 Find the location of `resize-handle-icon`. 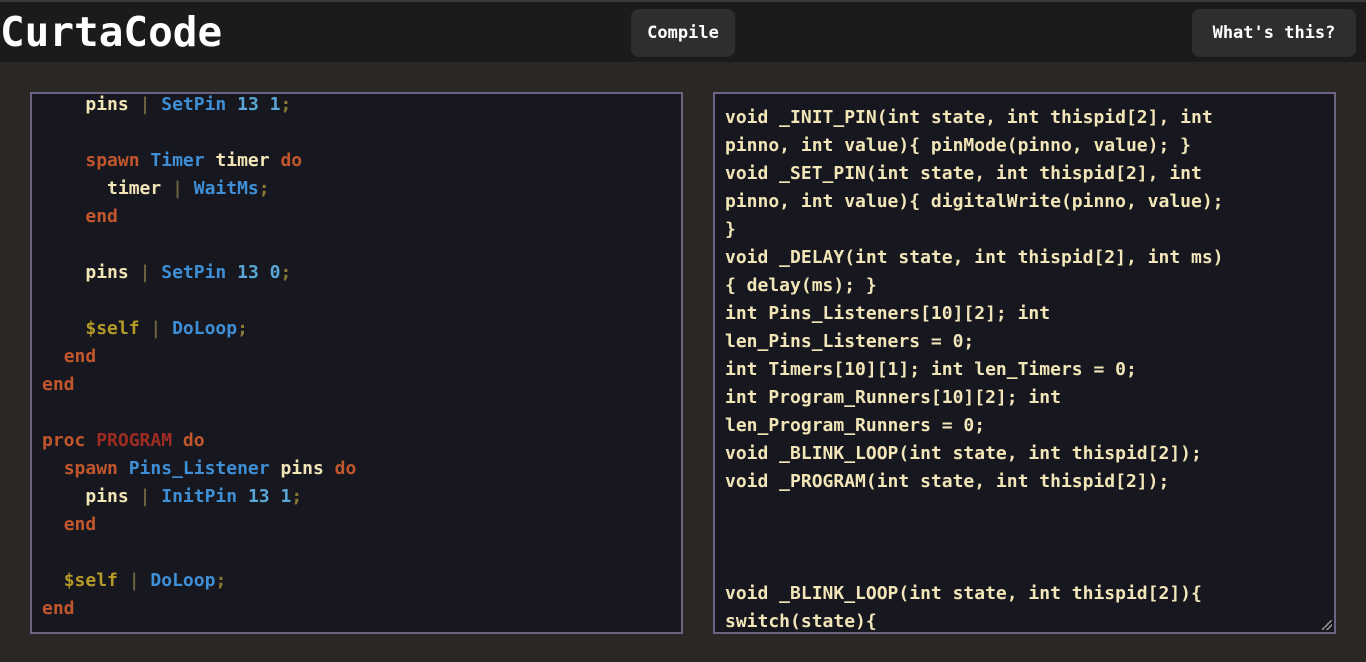

resize-handle-icon is located at coordinates (1327, 625).